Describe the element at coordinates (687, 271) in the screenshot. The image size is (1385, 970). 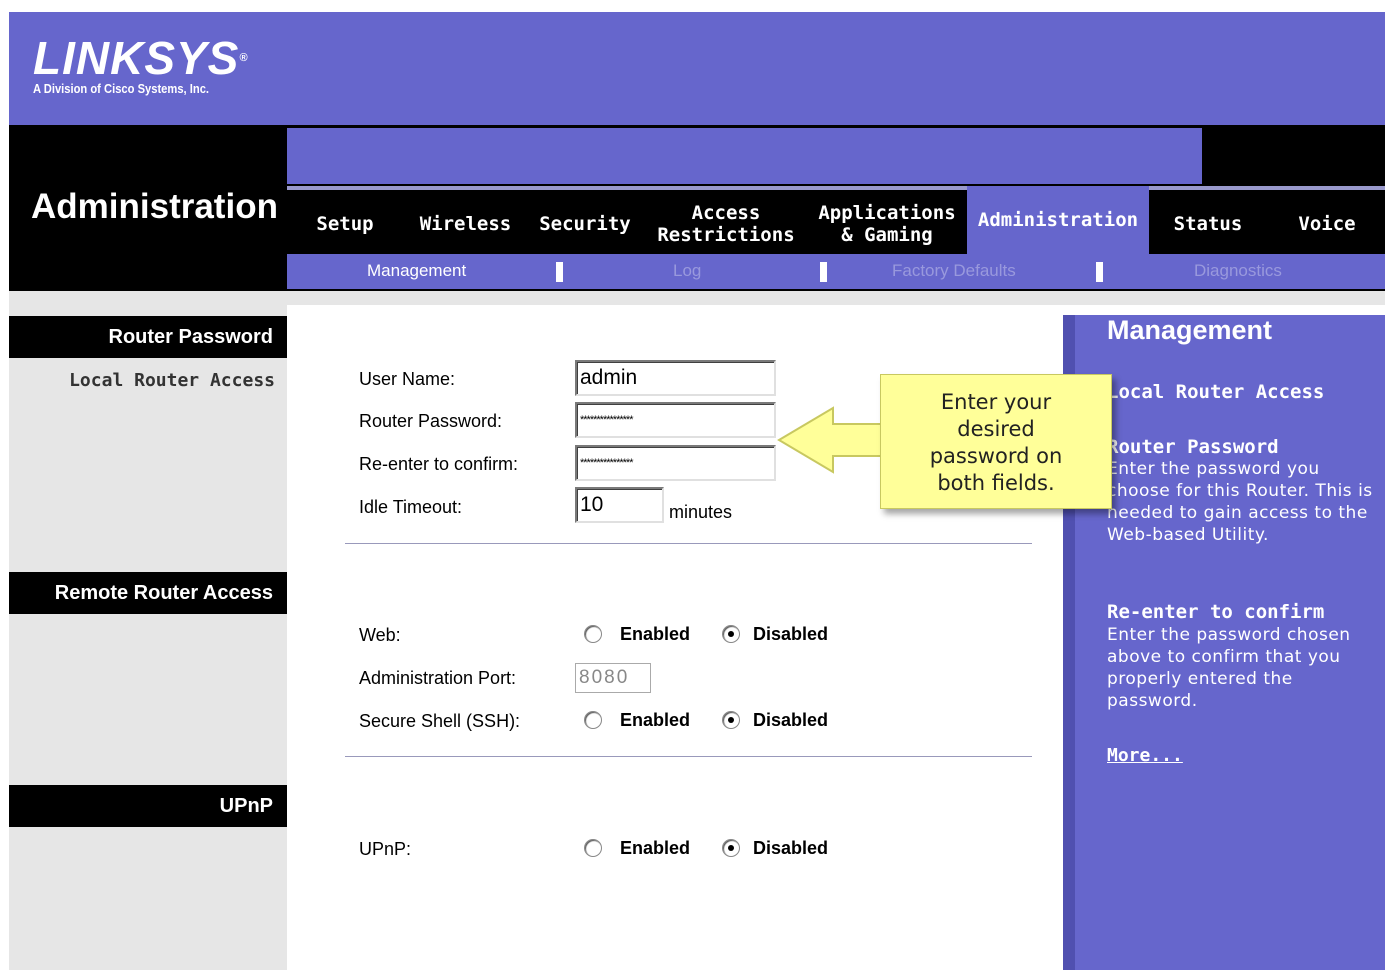
I see `subtab-log: Log` at that location.